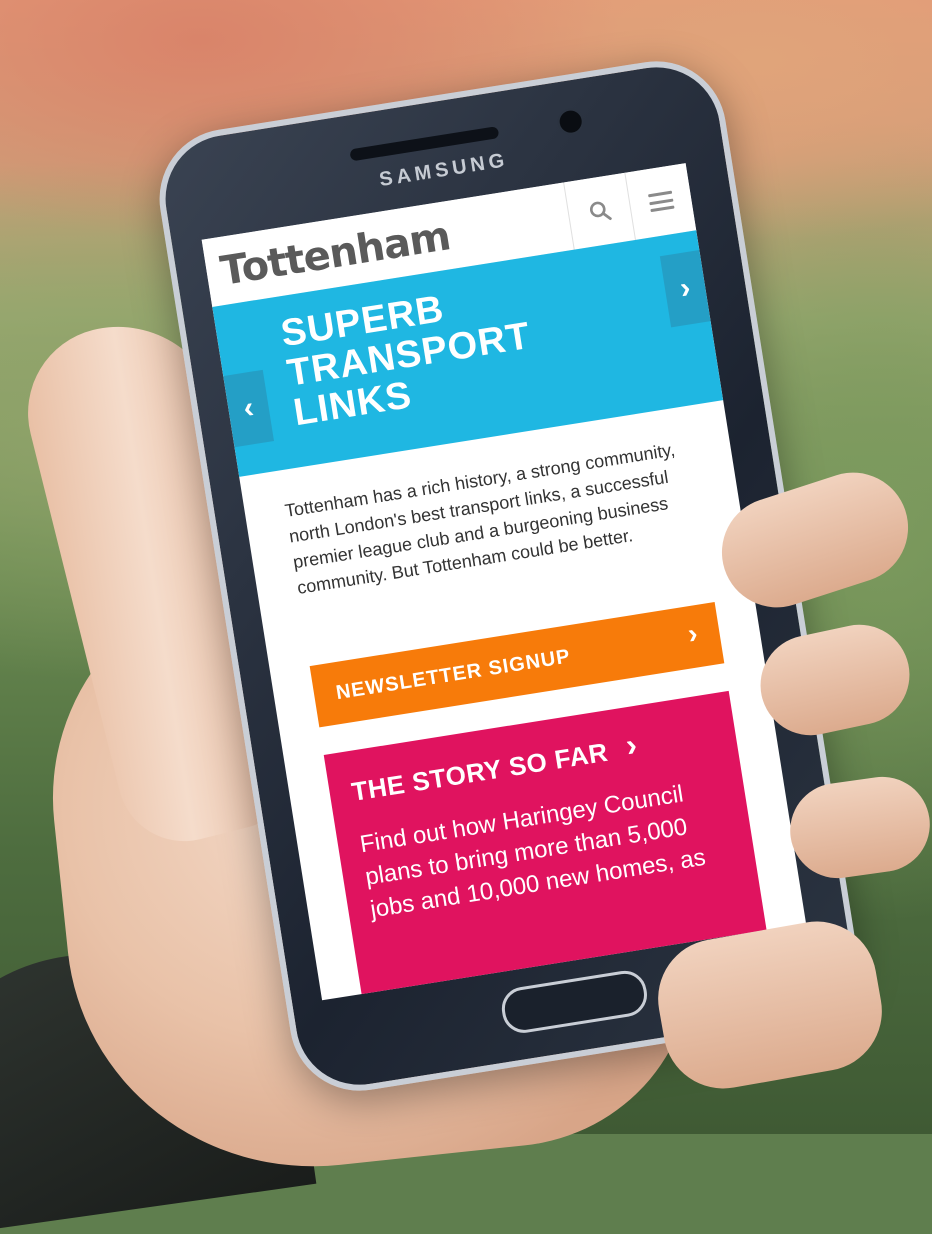 This screenshot has width=932, height=1234. I want to click on hero-title: SUPERB TRANSPORT LINKS, so click(408, 355).